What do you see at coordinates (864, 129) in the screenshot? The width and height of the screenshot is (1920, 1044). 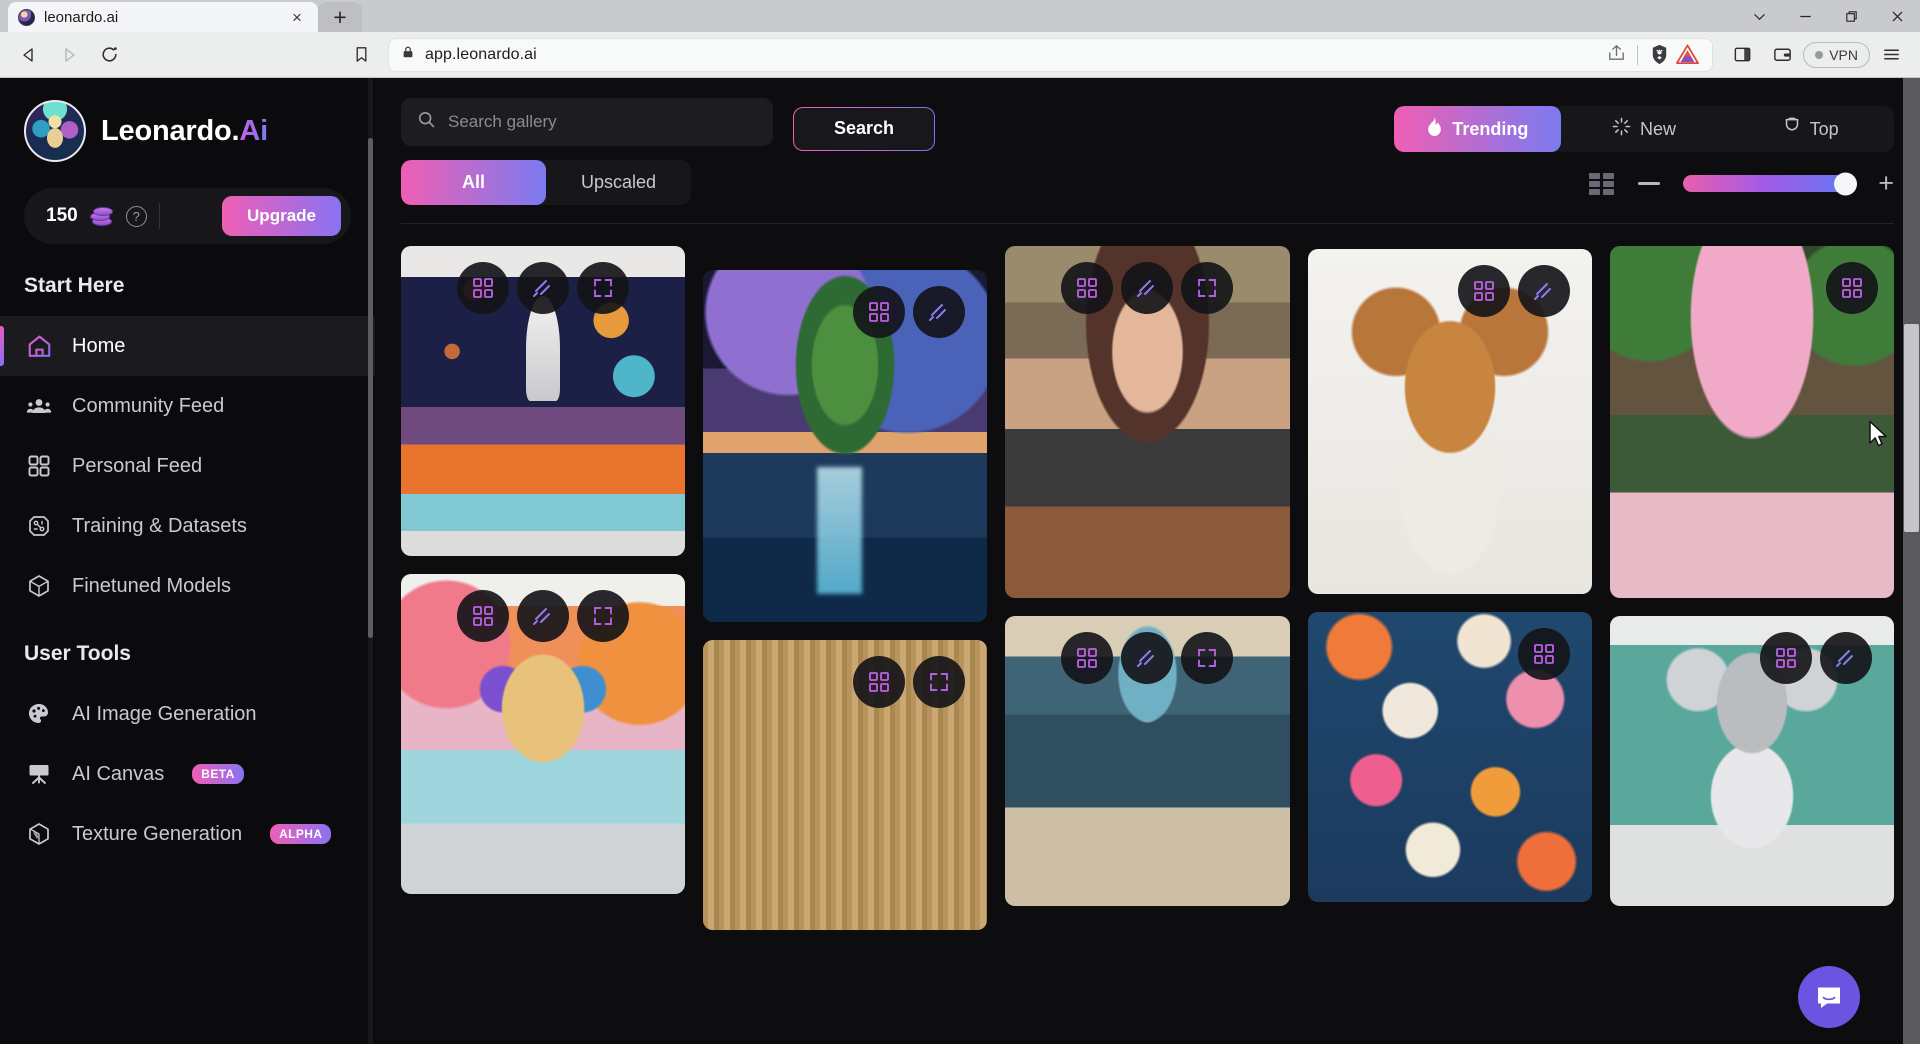 I see `search-button: Search` at bounding box center [864, 129].